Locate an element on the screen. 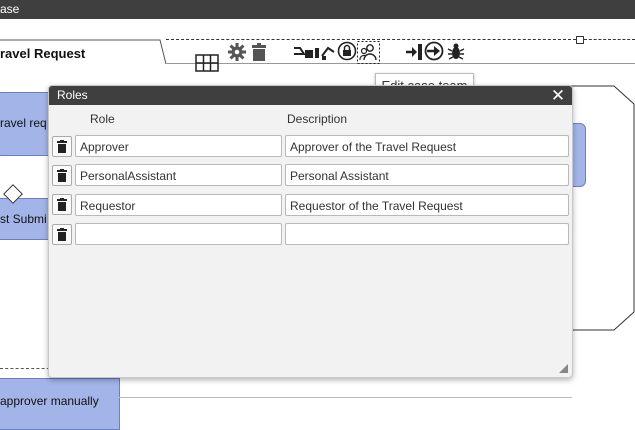 This screenshot has height=430, width=635. description-column-header: Description is located at coordinates (317, 119).